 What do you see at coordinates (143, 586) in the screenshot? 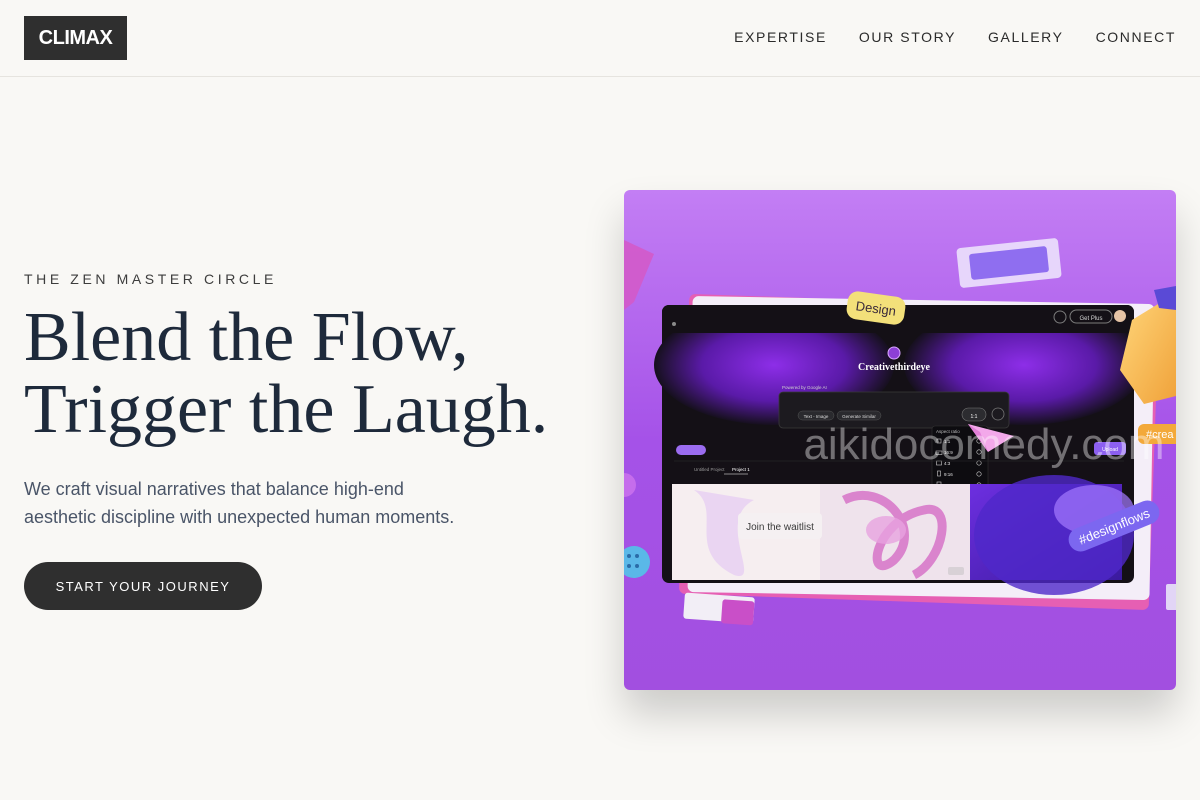
I see `start-journey-button: START YOUR JOURNEY` at bounding box center [143, 586].